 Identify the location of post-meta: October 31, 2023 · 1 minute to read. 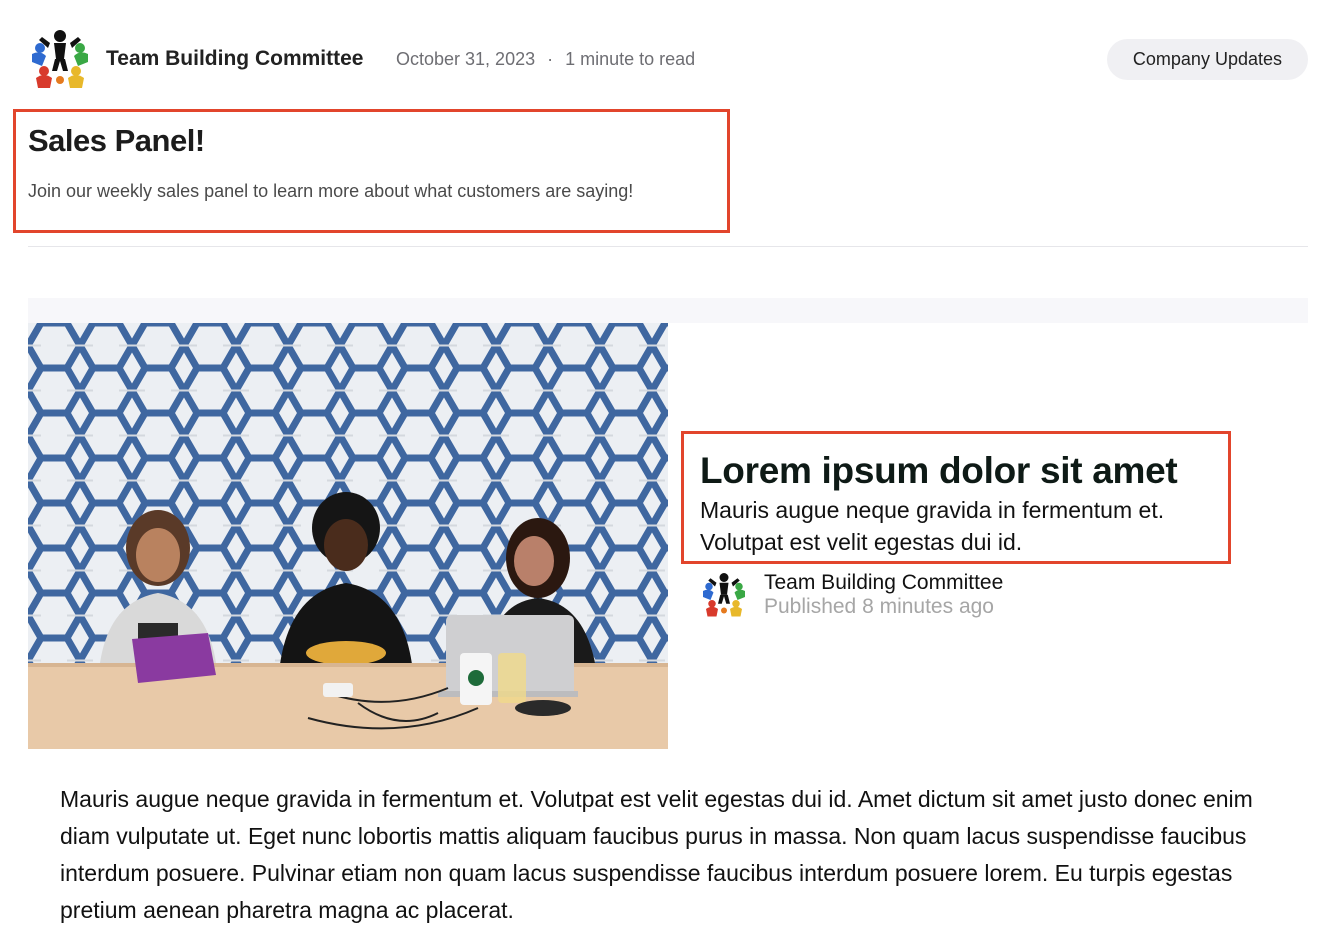
(545, 59).